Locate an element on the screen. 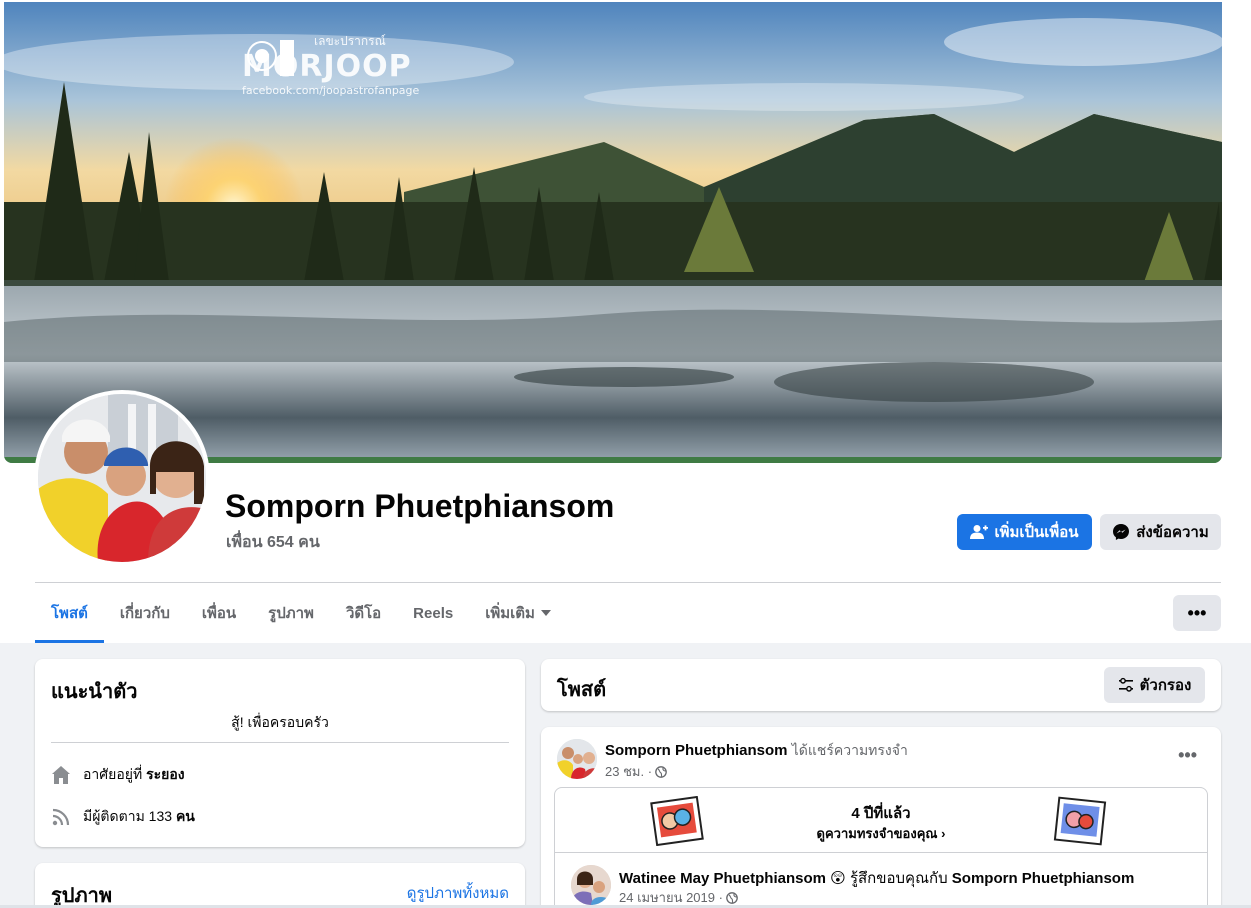 This screenshot has height=908, width=1251. tab-friends: เพื่อน is located at coordinates (219, 613).